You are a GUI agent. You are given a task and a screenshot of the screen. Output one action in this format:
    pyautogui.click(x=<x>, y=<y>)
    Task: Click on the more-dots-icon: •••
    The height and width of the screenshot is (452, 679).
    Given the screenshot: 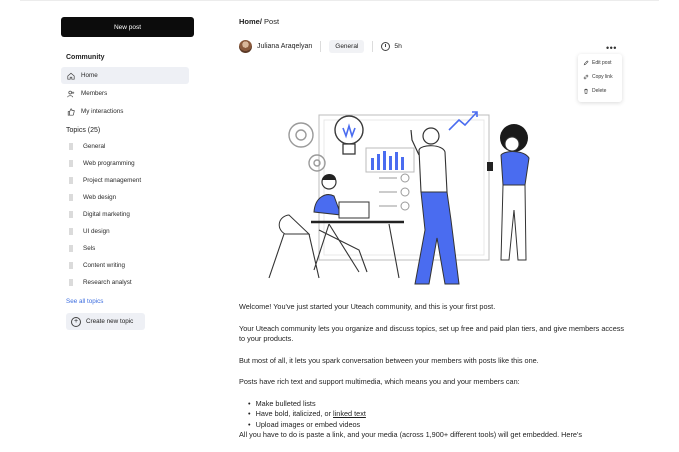 What is the action you would take?
    pyautogui.click(x=611, y=48)
    